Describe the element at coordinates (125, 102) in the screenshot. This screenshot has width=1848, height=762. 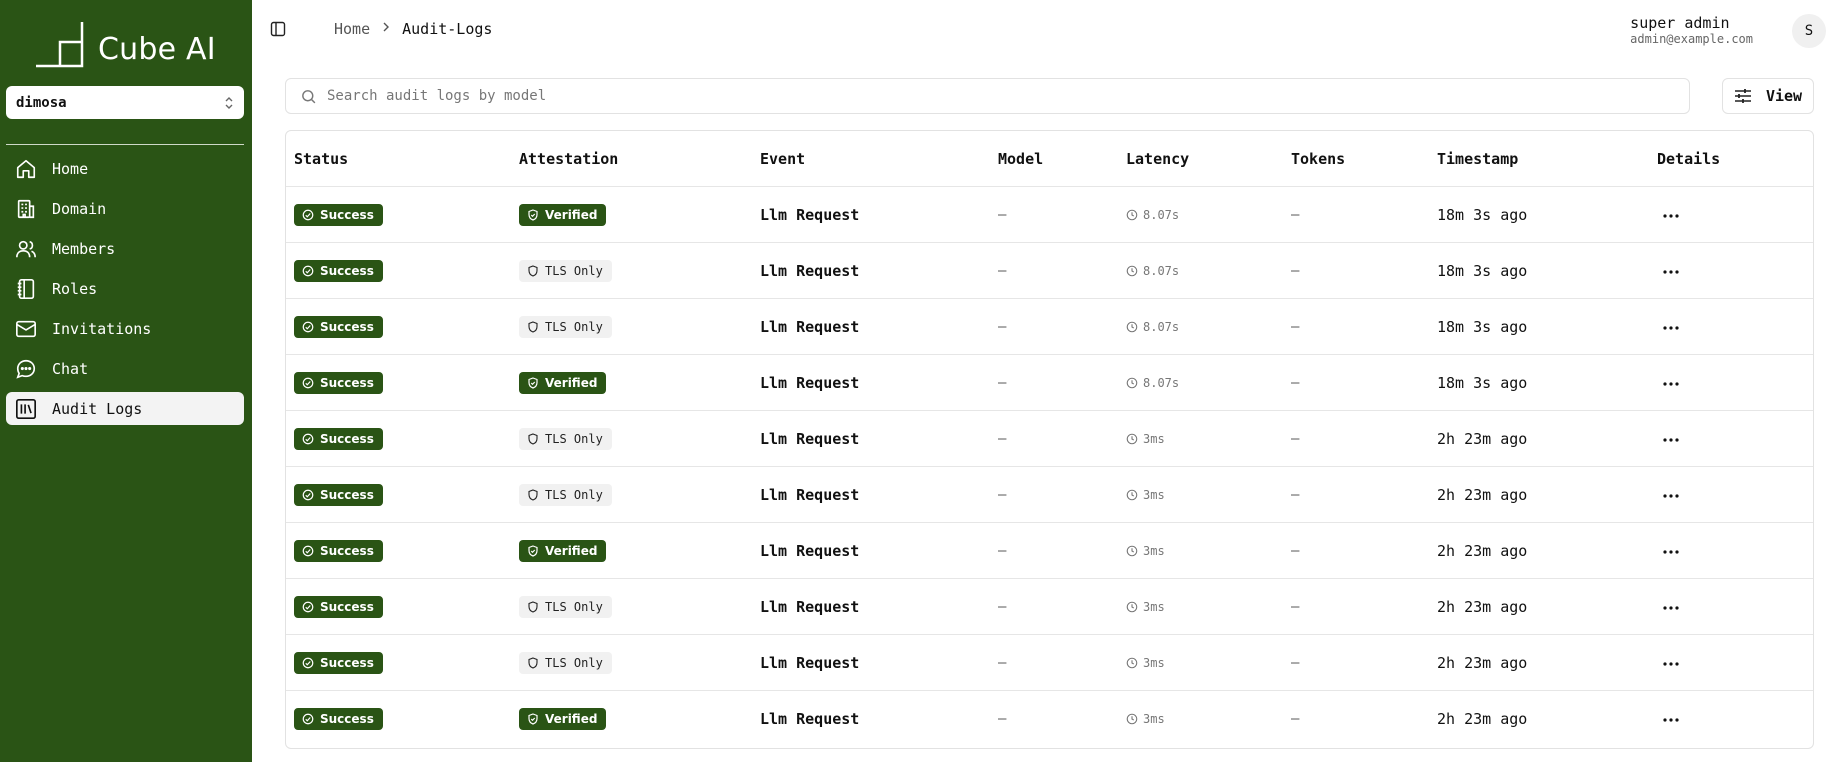
I see `workspace-selector: dimosa` at that location.